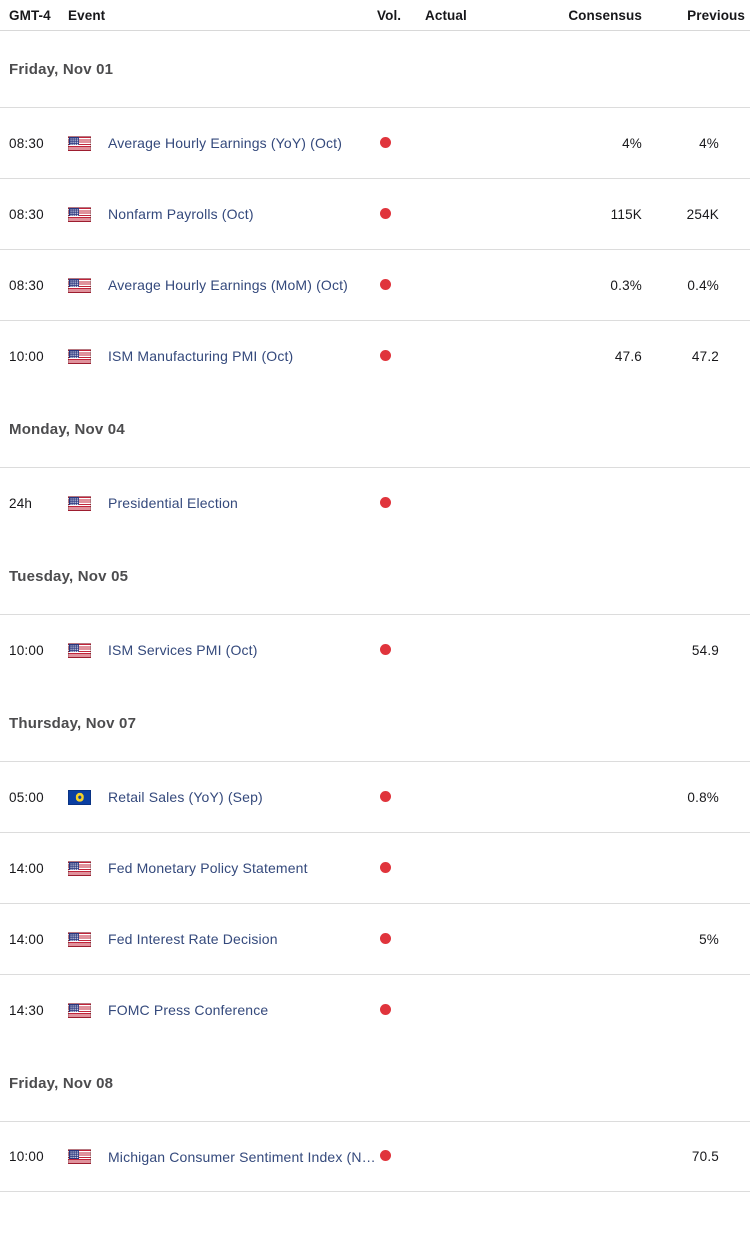 Image resolution: width=750 pixels, height=1242 pixels. What do you see at coordinates (696, 285) in the screenshot?
I see `event-previous-cell: 0.4%` at bounding box center [696, 285].